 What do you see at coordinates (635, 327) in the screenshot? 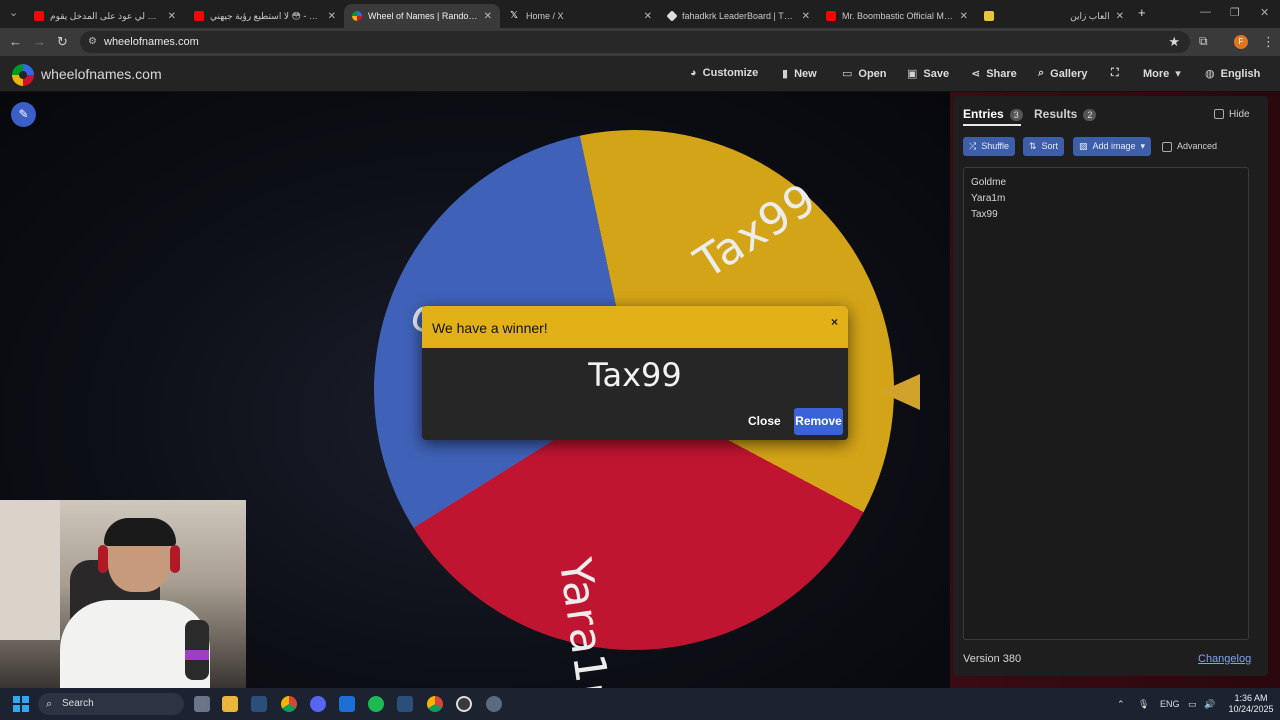
I see `dialog-title: We have a winner!` at bounding box center [635, 327].